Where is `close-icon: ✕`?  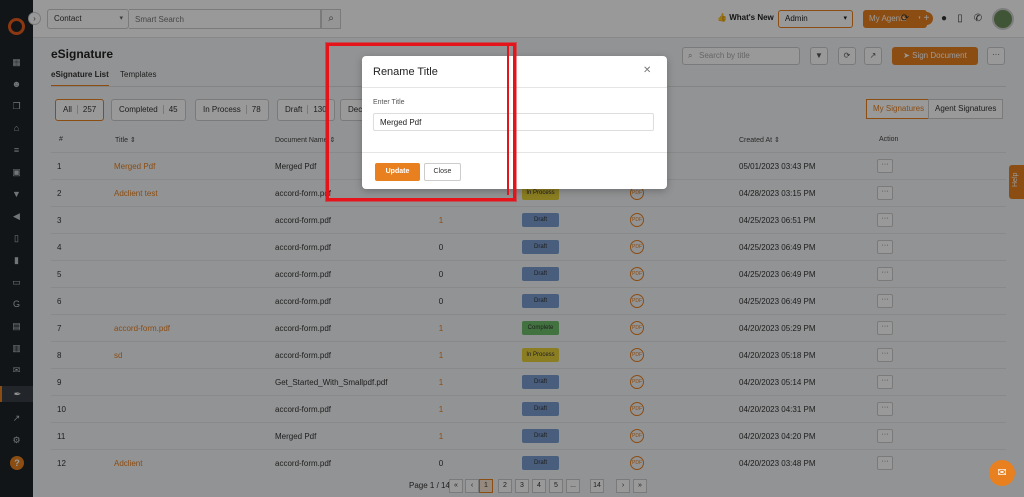
close-icon: ✕ is located at coordinates (647, 70).